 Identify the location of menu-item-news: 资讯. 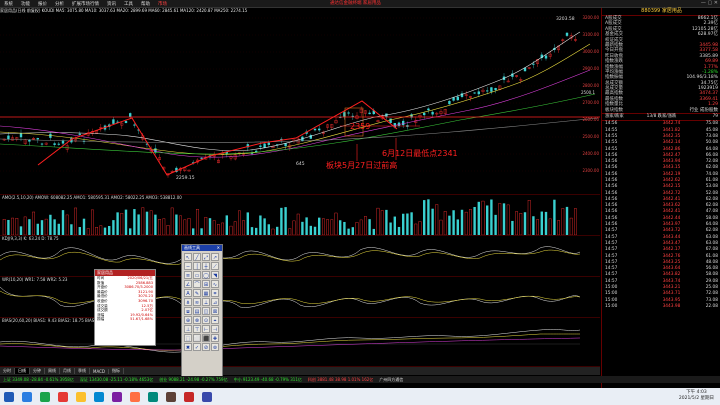
(111, 4).